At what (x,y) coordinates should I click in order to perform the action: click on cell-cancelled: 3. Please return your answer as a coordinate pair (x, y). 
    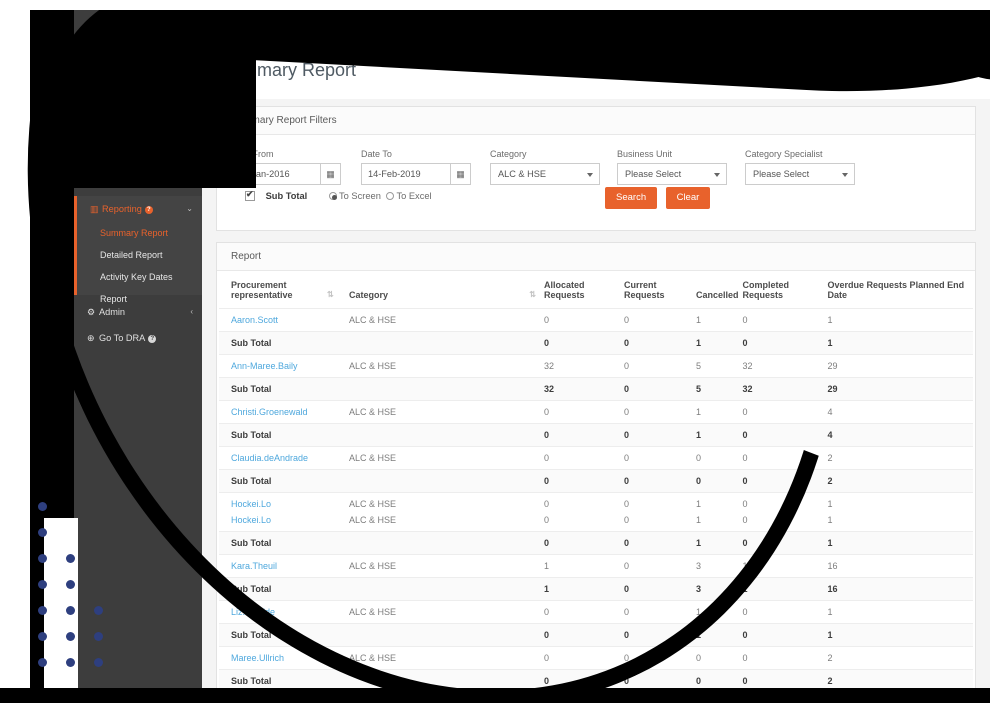
    Looking at the image, I should click on (719, 566).